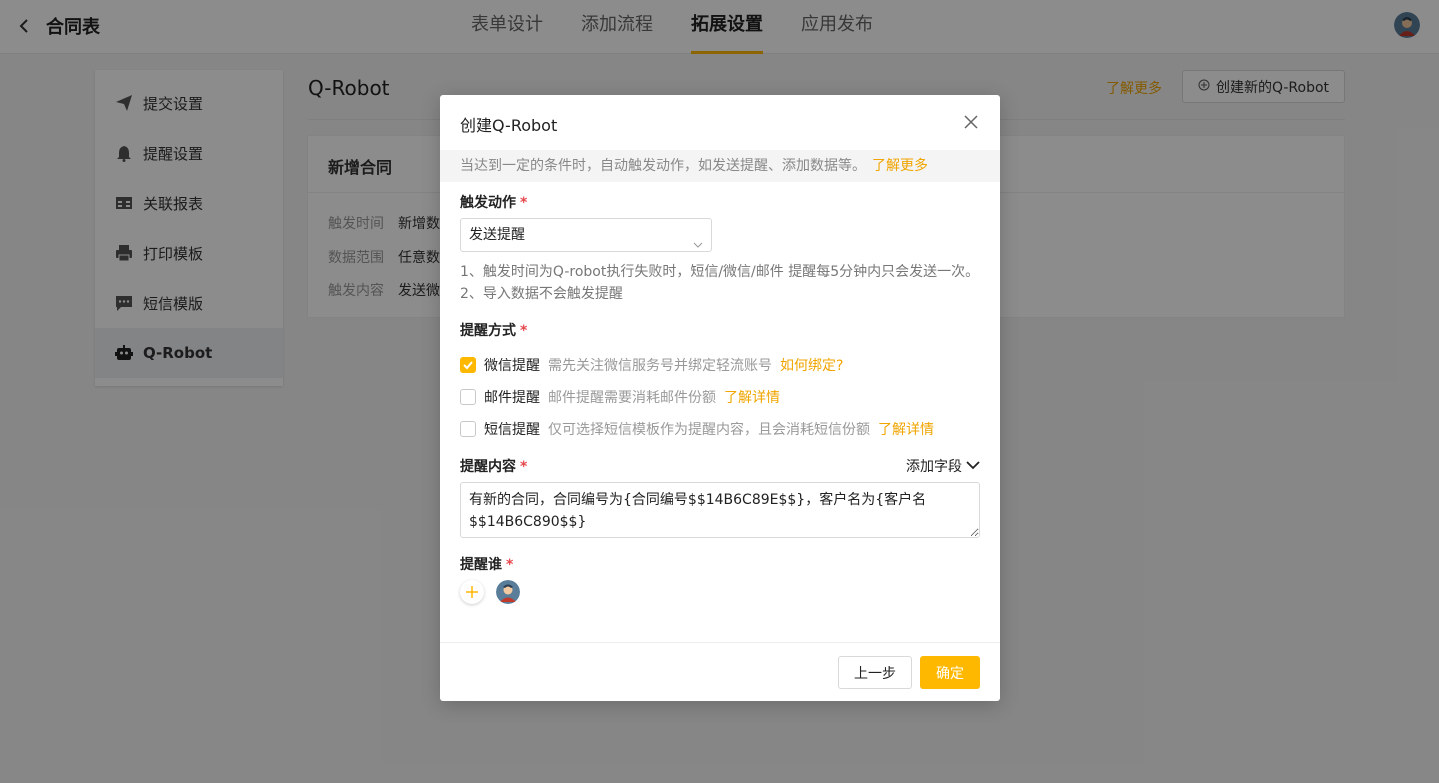  I want to click on select-value: 发送提醒, so click(497, 235).